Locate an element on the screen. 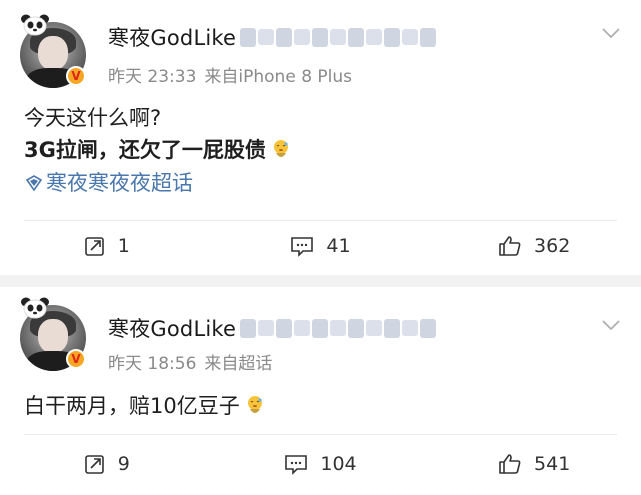 Image resolution: width=641 pixels, height=495 pixels. post-content: 今天这什么啊? 3G拉闸，还欠了一屁股债 寒夜寒夜夜超话 is located at coordinates (157, 150).